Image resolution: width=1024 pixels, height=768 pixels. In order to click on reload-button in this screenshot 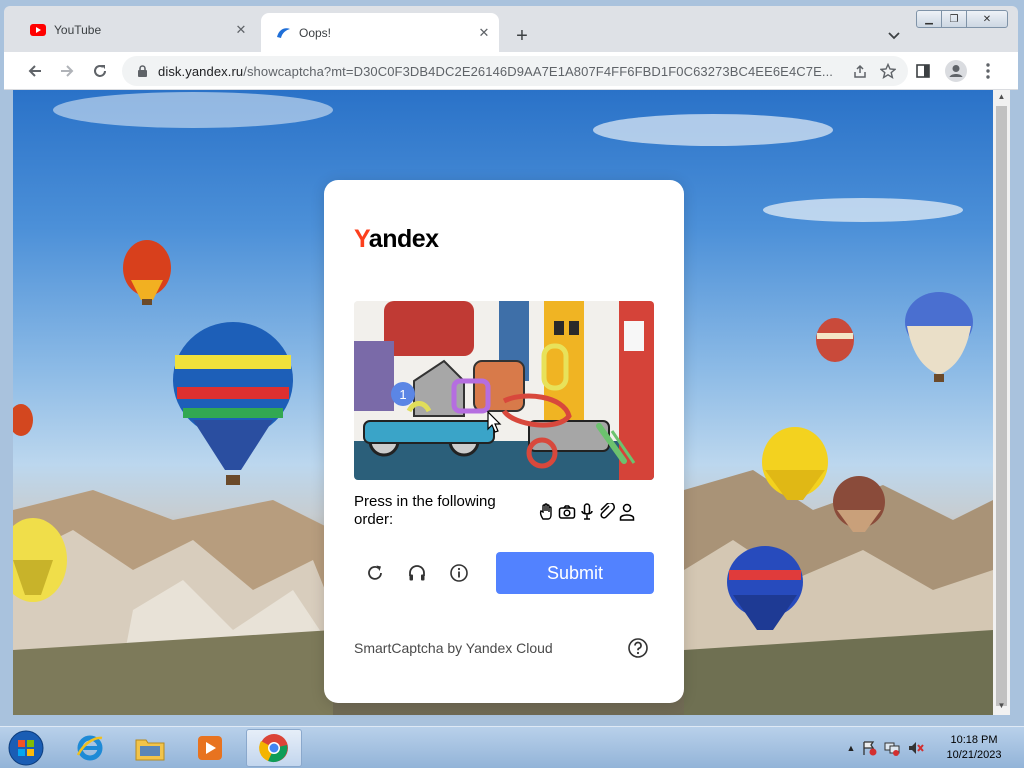, I will do `click(100, 71)`.